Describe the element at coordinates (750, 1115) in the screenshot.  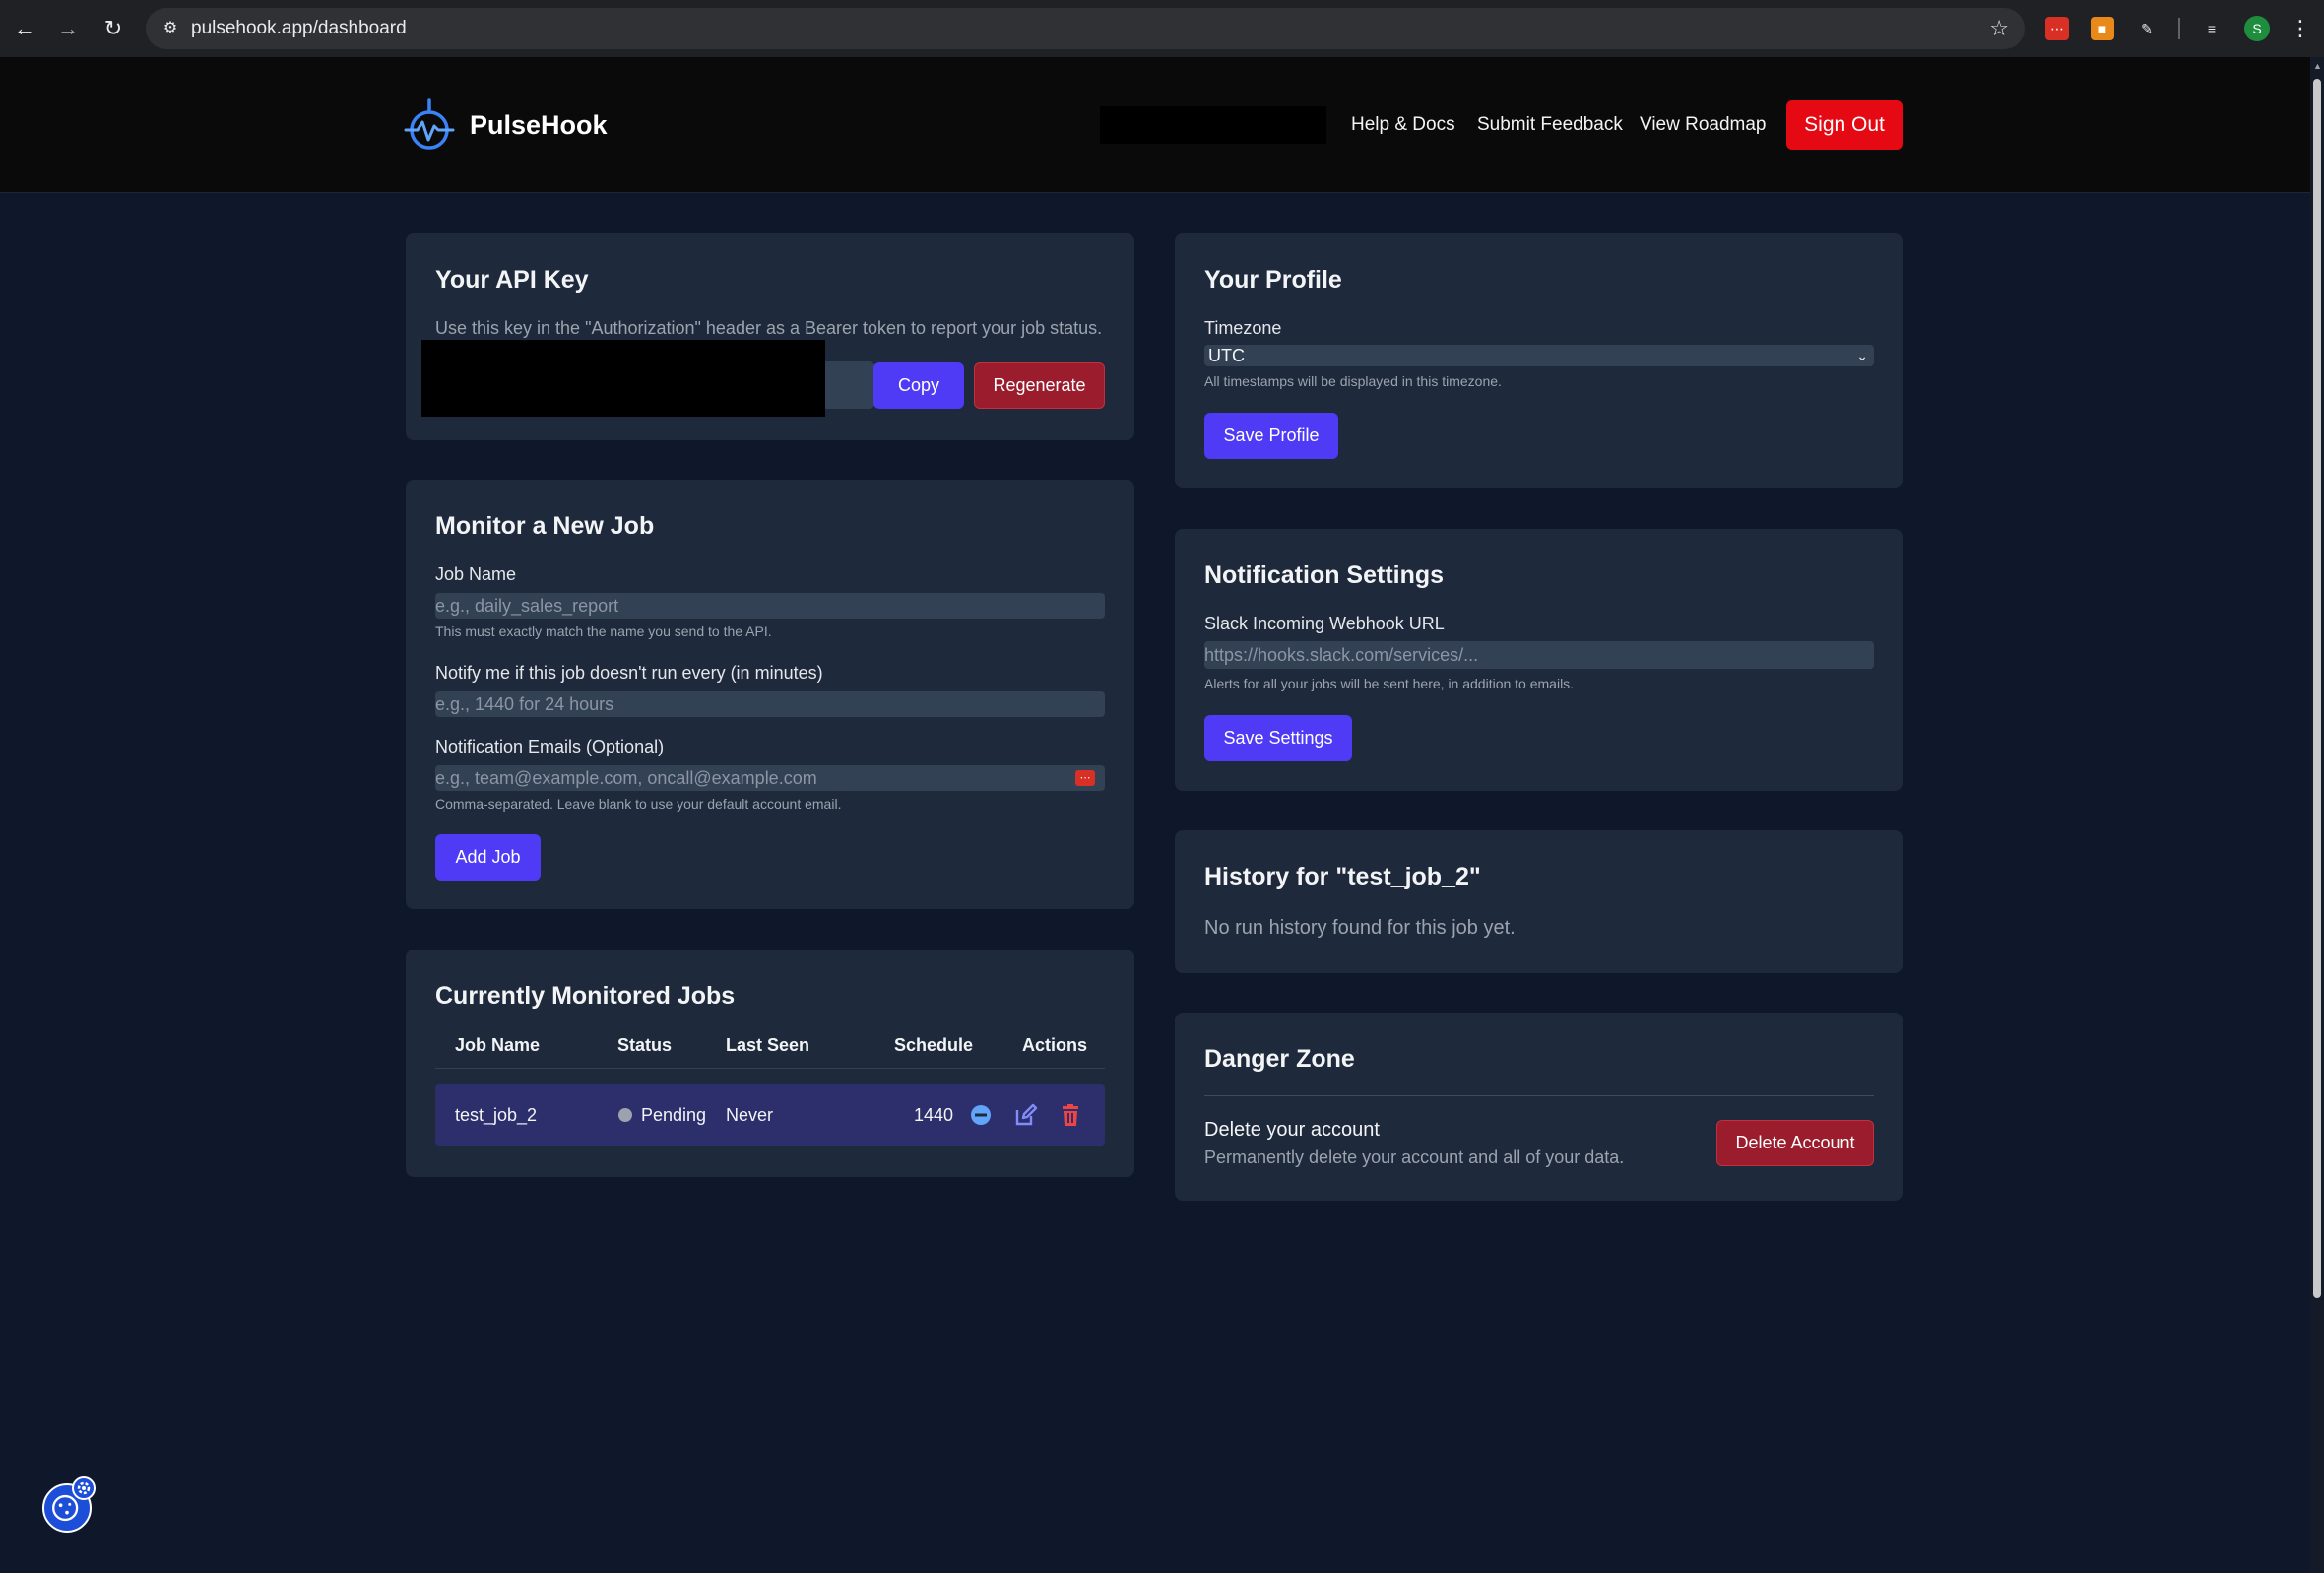
I see `job-last-seen-cell: Never` at that location.